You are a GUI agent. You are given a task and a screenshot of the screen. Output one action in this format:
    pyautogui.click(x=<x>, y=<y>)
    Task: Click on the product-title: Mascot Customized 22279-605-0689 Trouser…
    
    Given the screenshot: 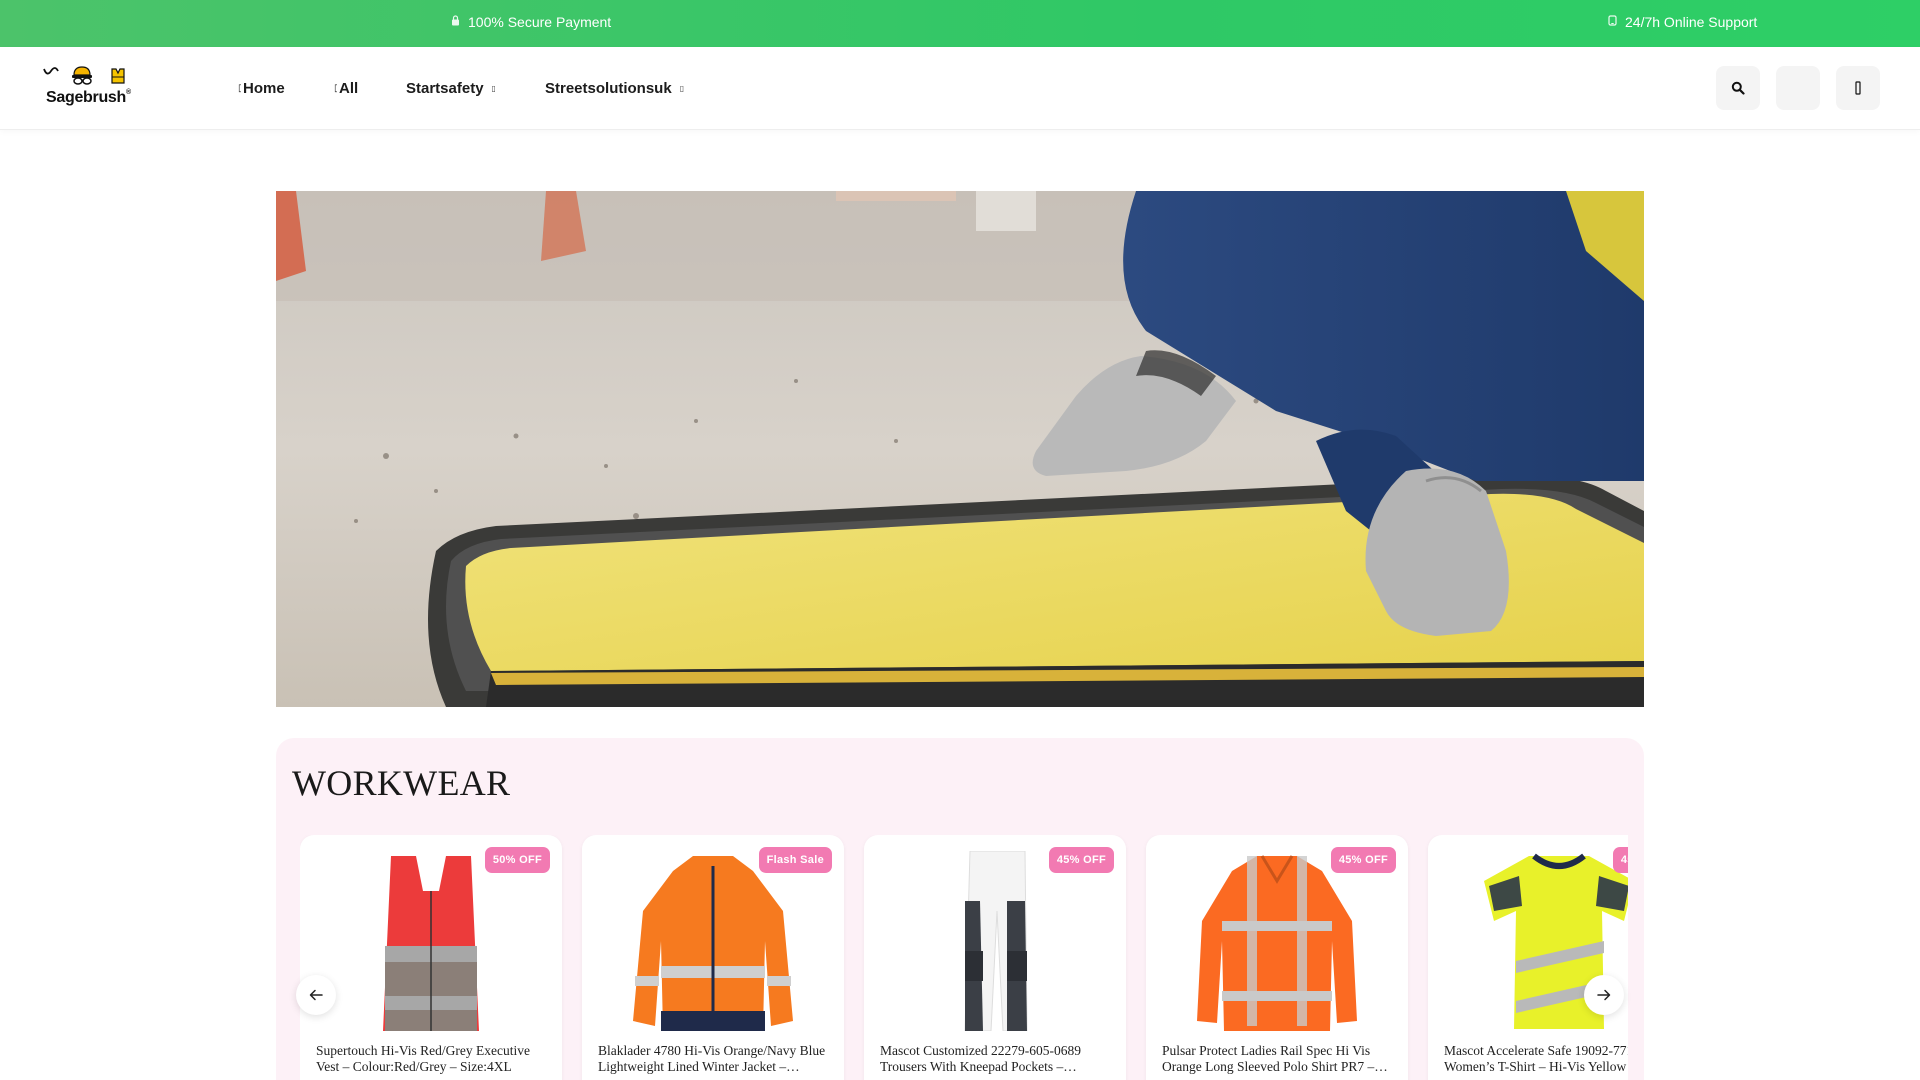 What is the action you would take?
    pyautogui.click(x=995, y=1059)
    